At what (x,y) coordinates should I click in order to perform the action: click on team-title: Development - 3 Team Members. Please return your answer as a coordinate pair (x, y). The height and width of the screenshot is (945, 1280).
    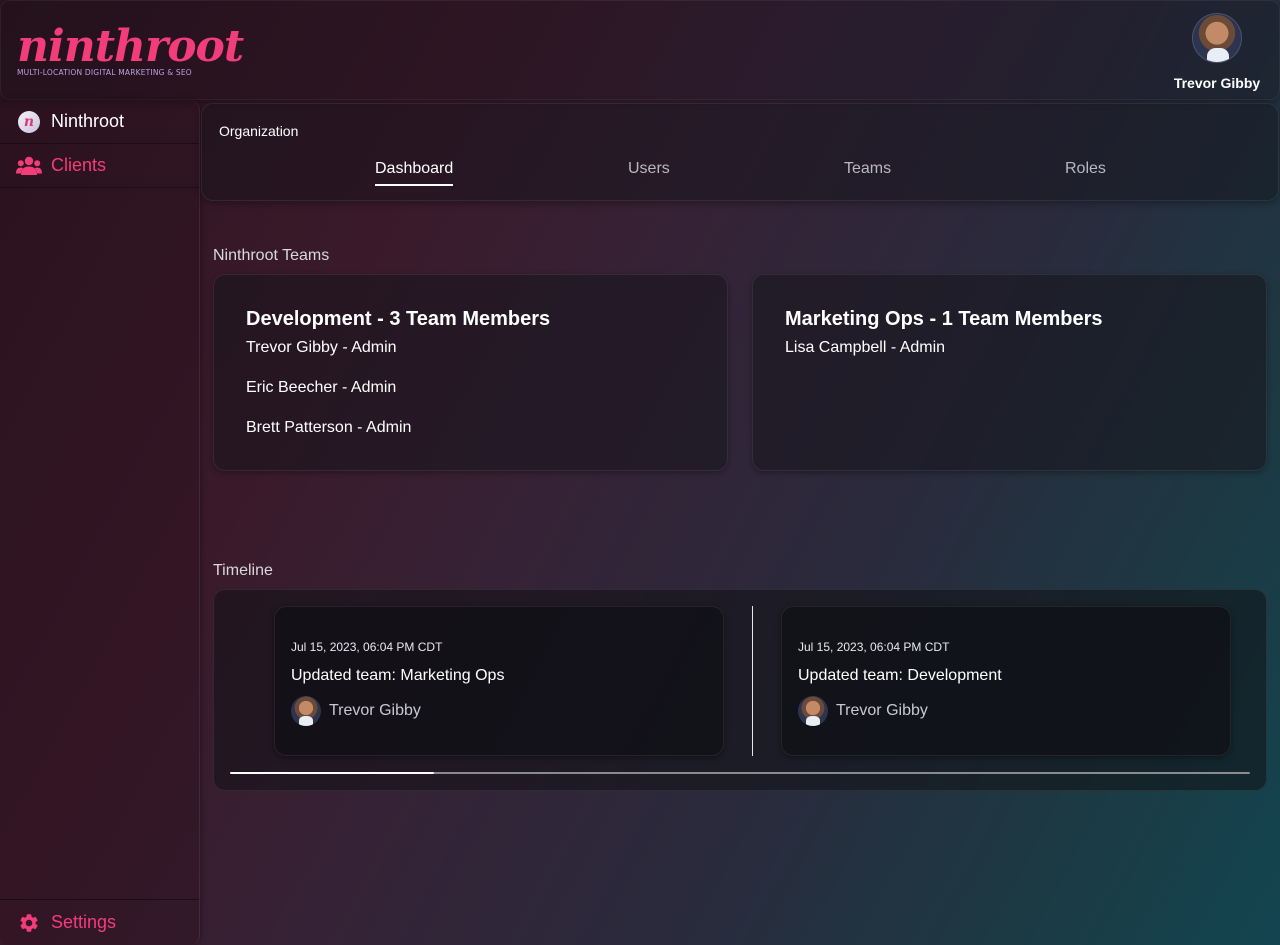
    Looking at the image, I should click on (398, 319).